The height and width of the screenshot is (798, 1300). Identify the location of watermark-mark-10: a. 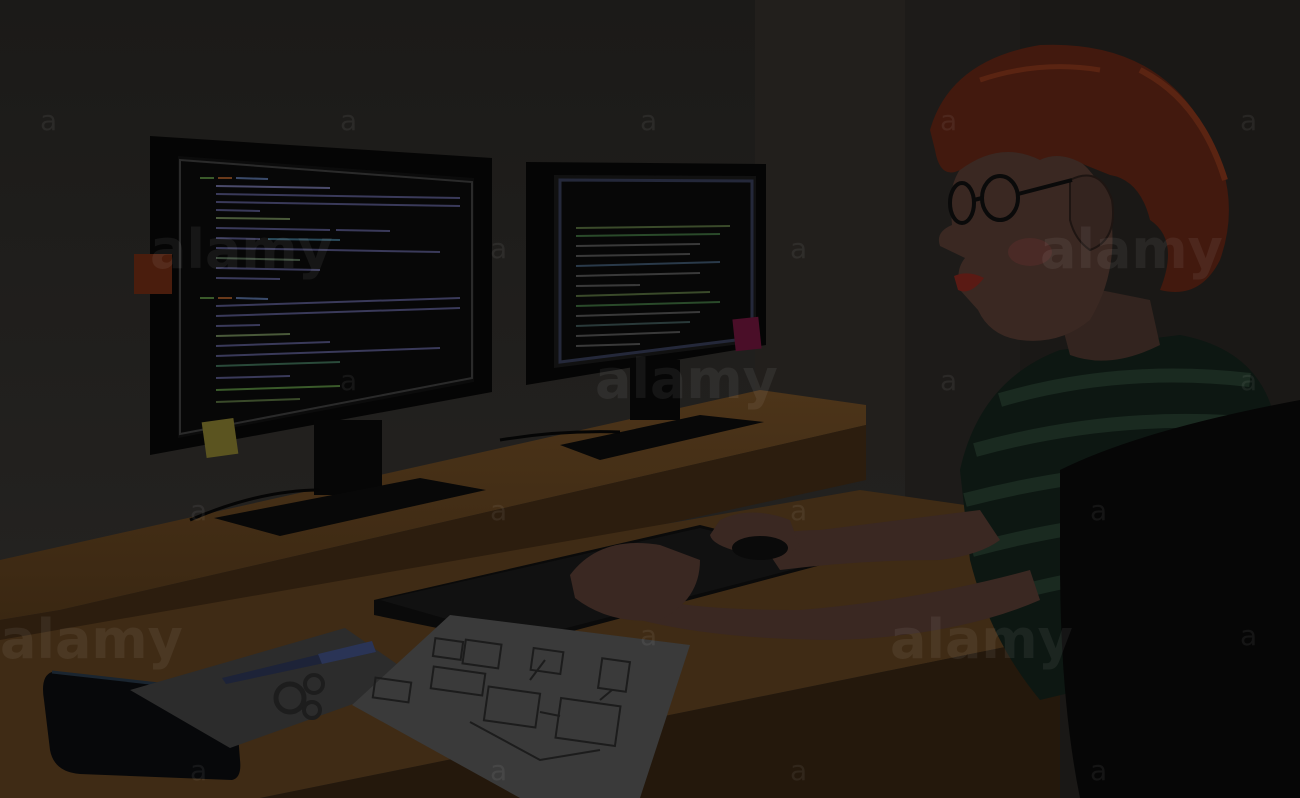
(1248, 380).